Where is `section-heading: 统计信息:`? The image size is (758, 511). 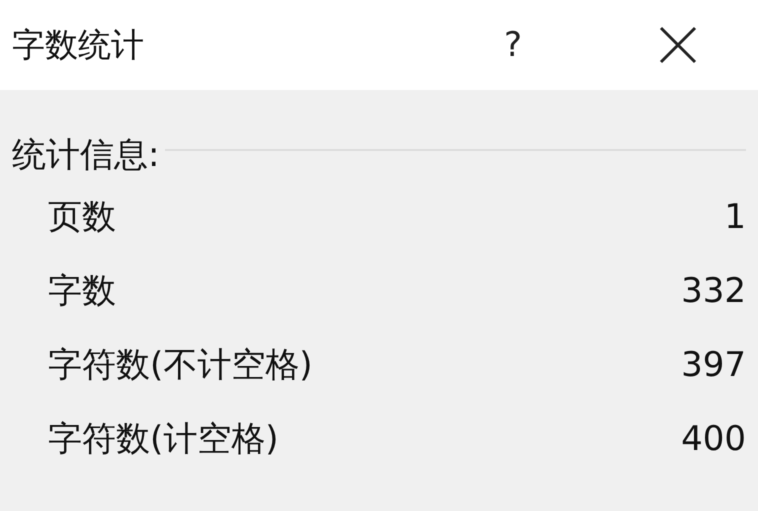 section-heading: 统计信息: is located at coordinates (86, 155).